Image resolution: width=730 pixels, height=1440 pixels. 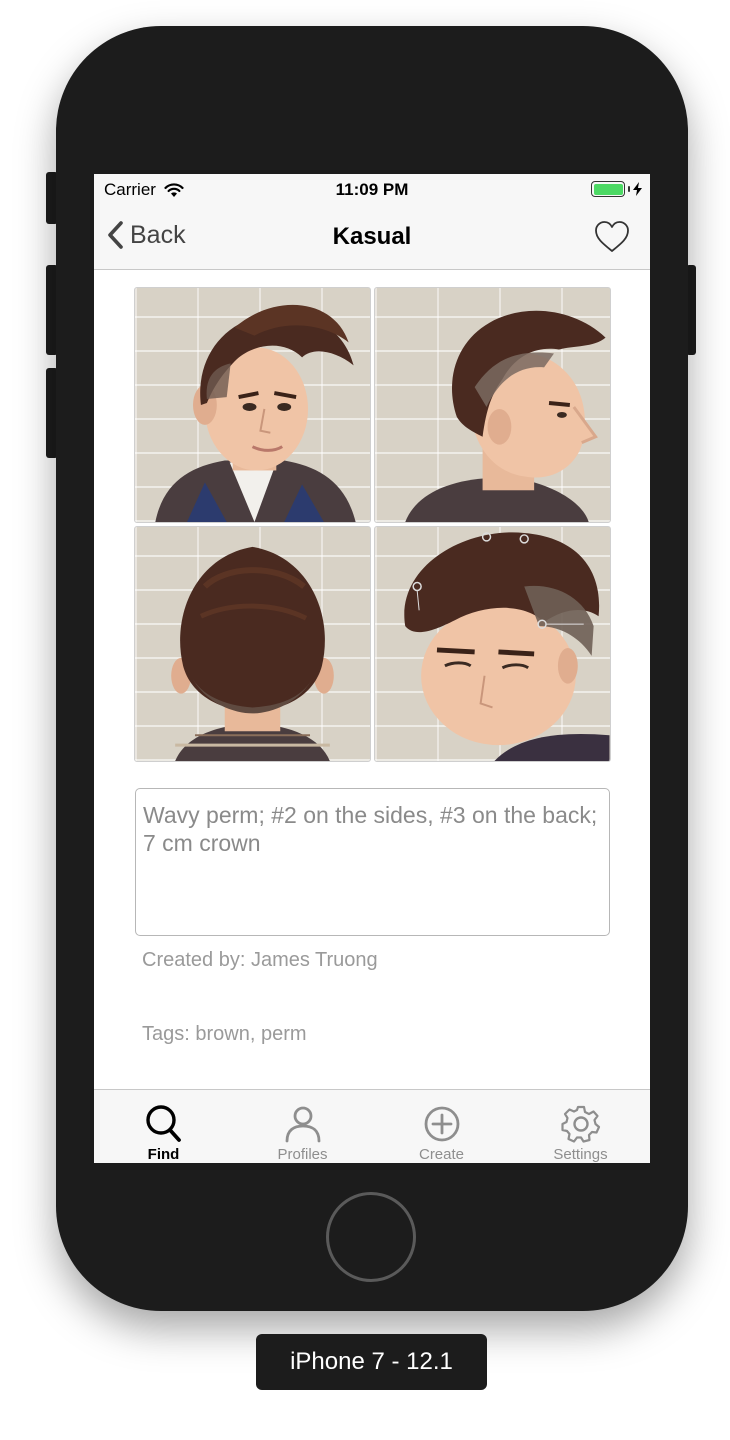 I want to click on battery-icon, so click(x=608, y=189).